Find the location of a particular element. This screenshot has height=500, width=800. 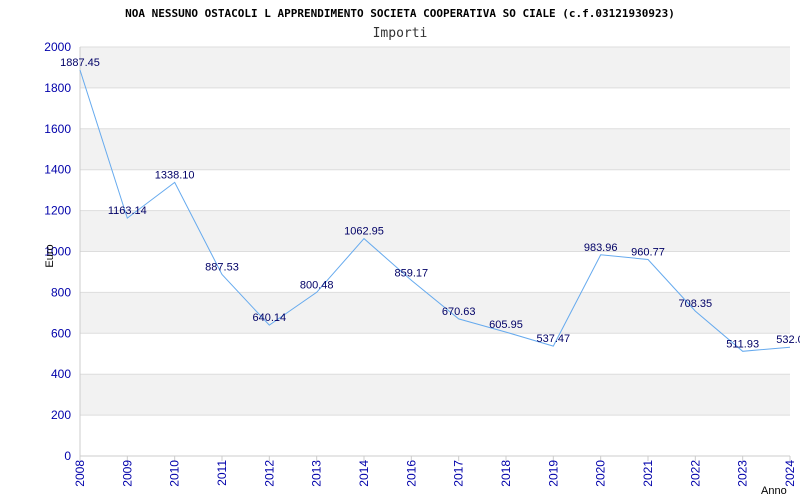

y-axis-title: Euro is located at coordinates (50, 255).